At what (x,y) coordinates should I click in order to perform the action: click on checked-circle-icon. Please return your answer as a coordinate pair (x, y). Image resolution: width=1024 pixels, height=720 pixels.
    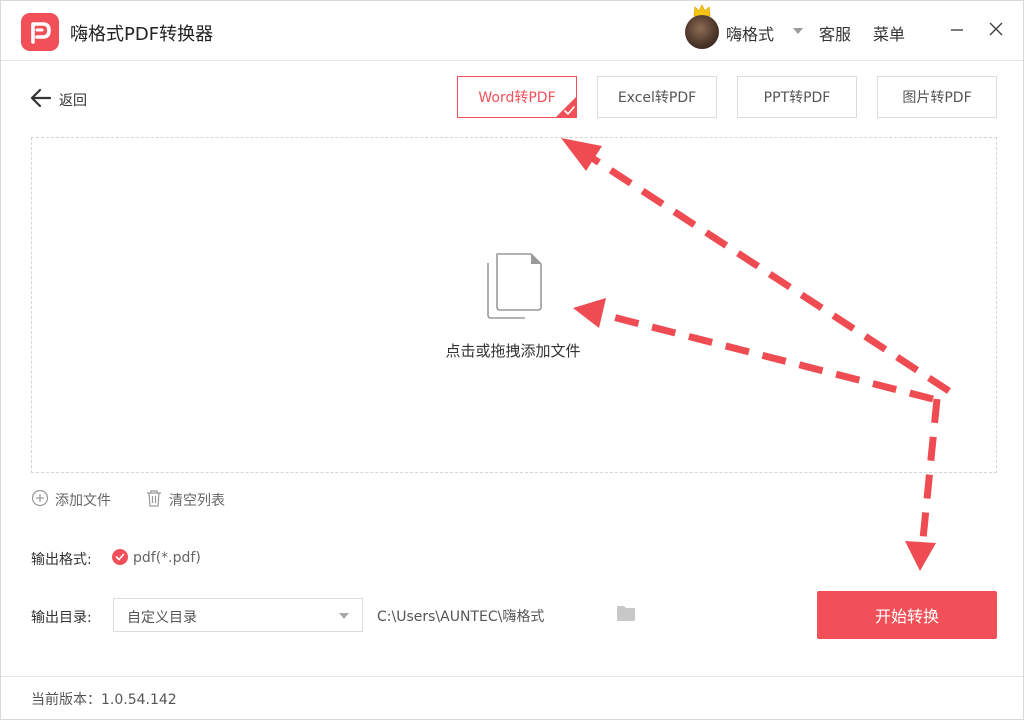
    Looking at the image, I should click on (120, 557).